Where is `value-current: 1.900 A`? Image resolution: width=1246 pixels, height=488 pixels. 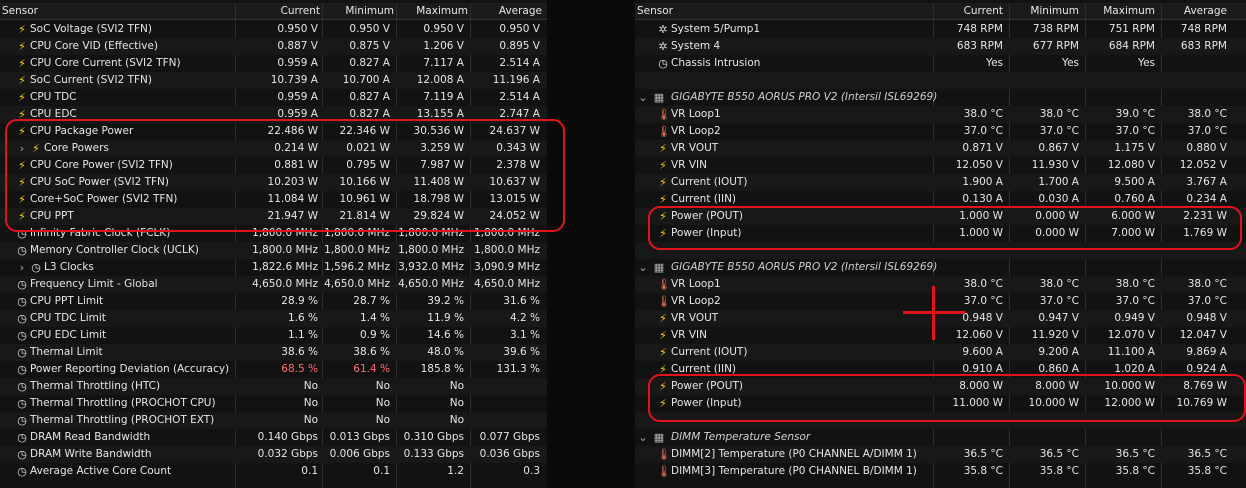
value-current: 1.900 A is located at coordinates (982, 182).